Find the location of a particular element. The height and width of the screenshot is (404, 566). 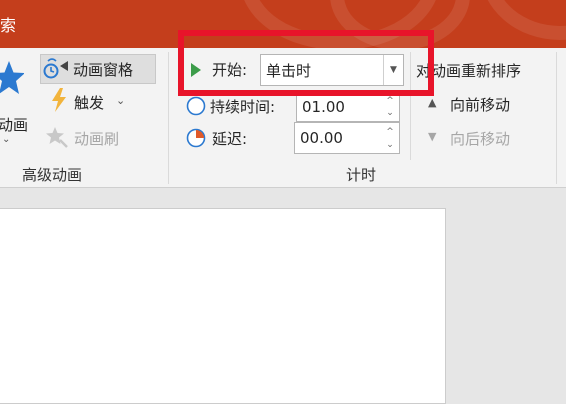

lightning-icon is located at coordinates (59, 100).